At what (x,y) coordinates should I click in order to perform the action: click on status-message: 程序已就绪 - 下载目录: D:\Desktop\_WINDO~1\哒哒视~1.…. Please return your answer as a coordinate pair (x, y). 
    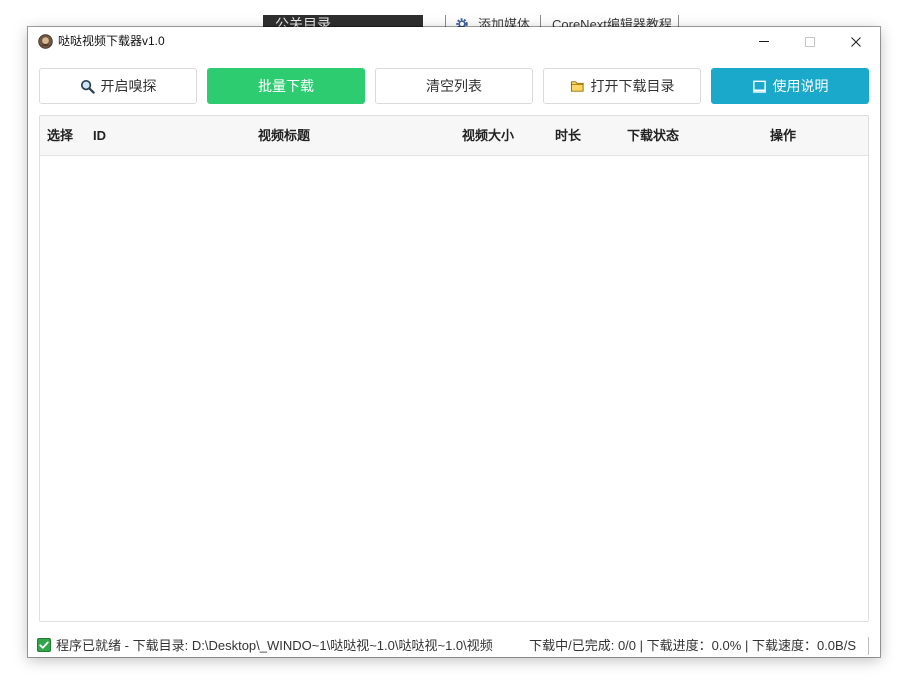
    Looking at the image, I should click on (291, 645).